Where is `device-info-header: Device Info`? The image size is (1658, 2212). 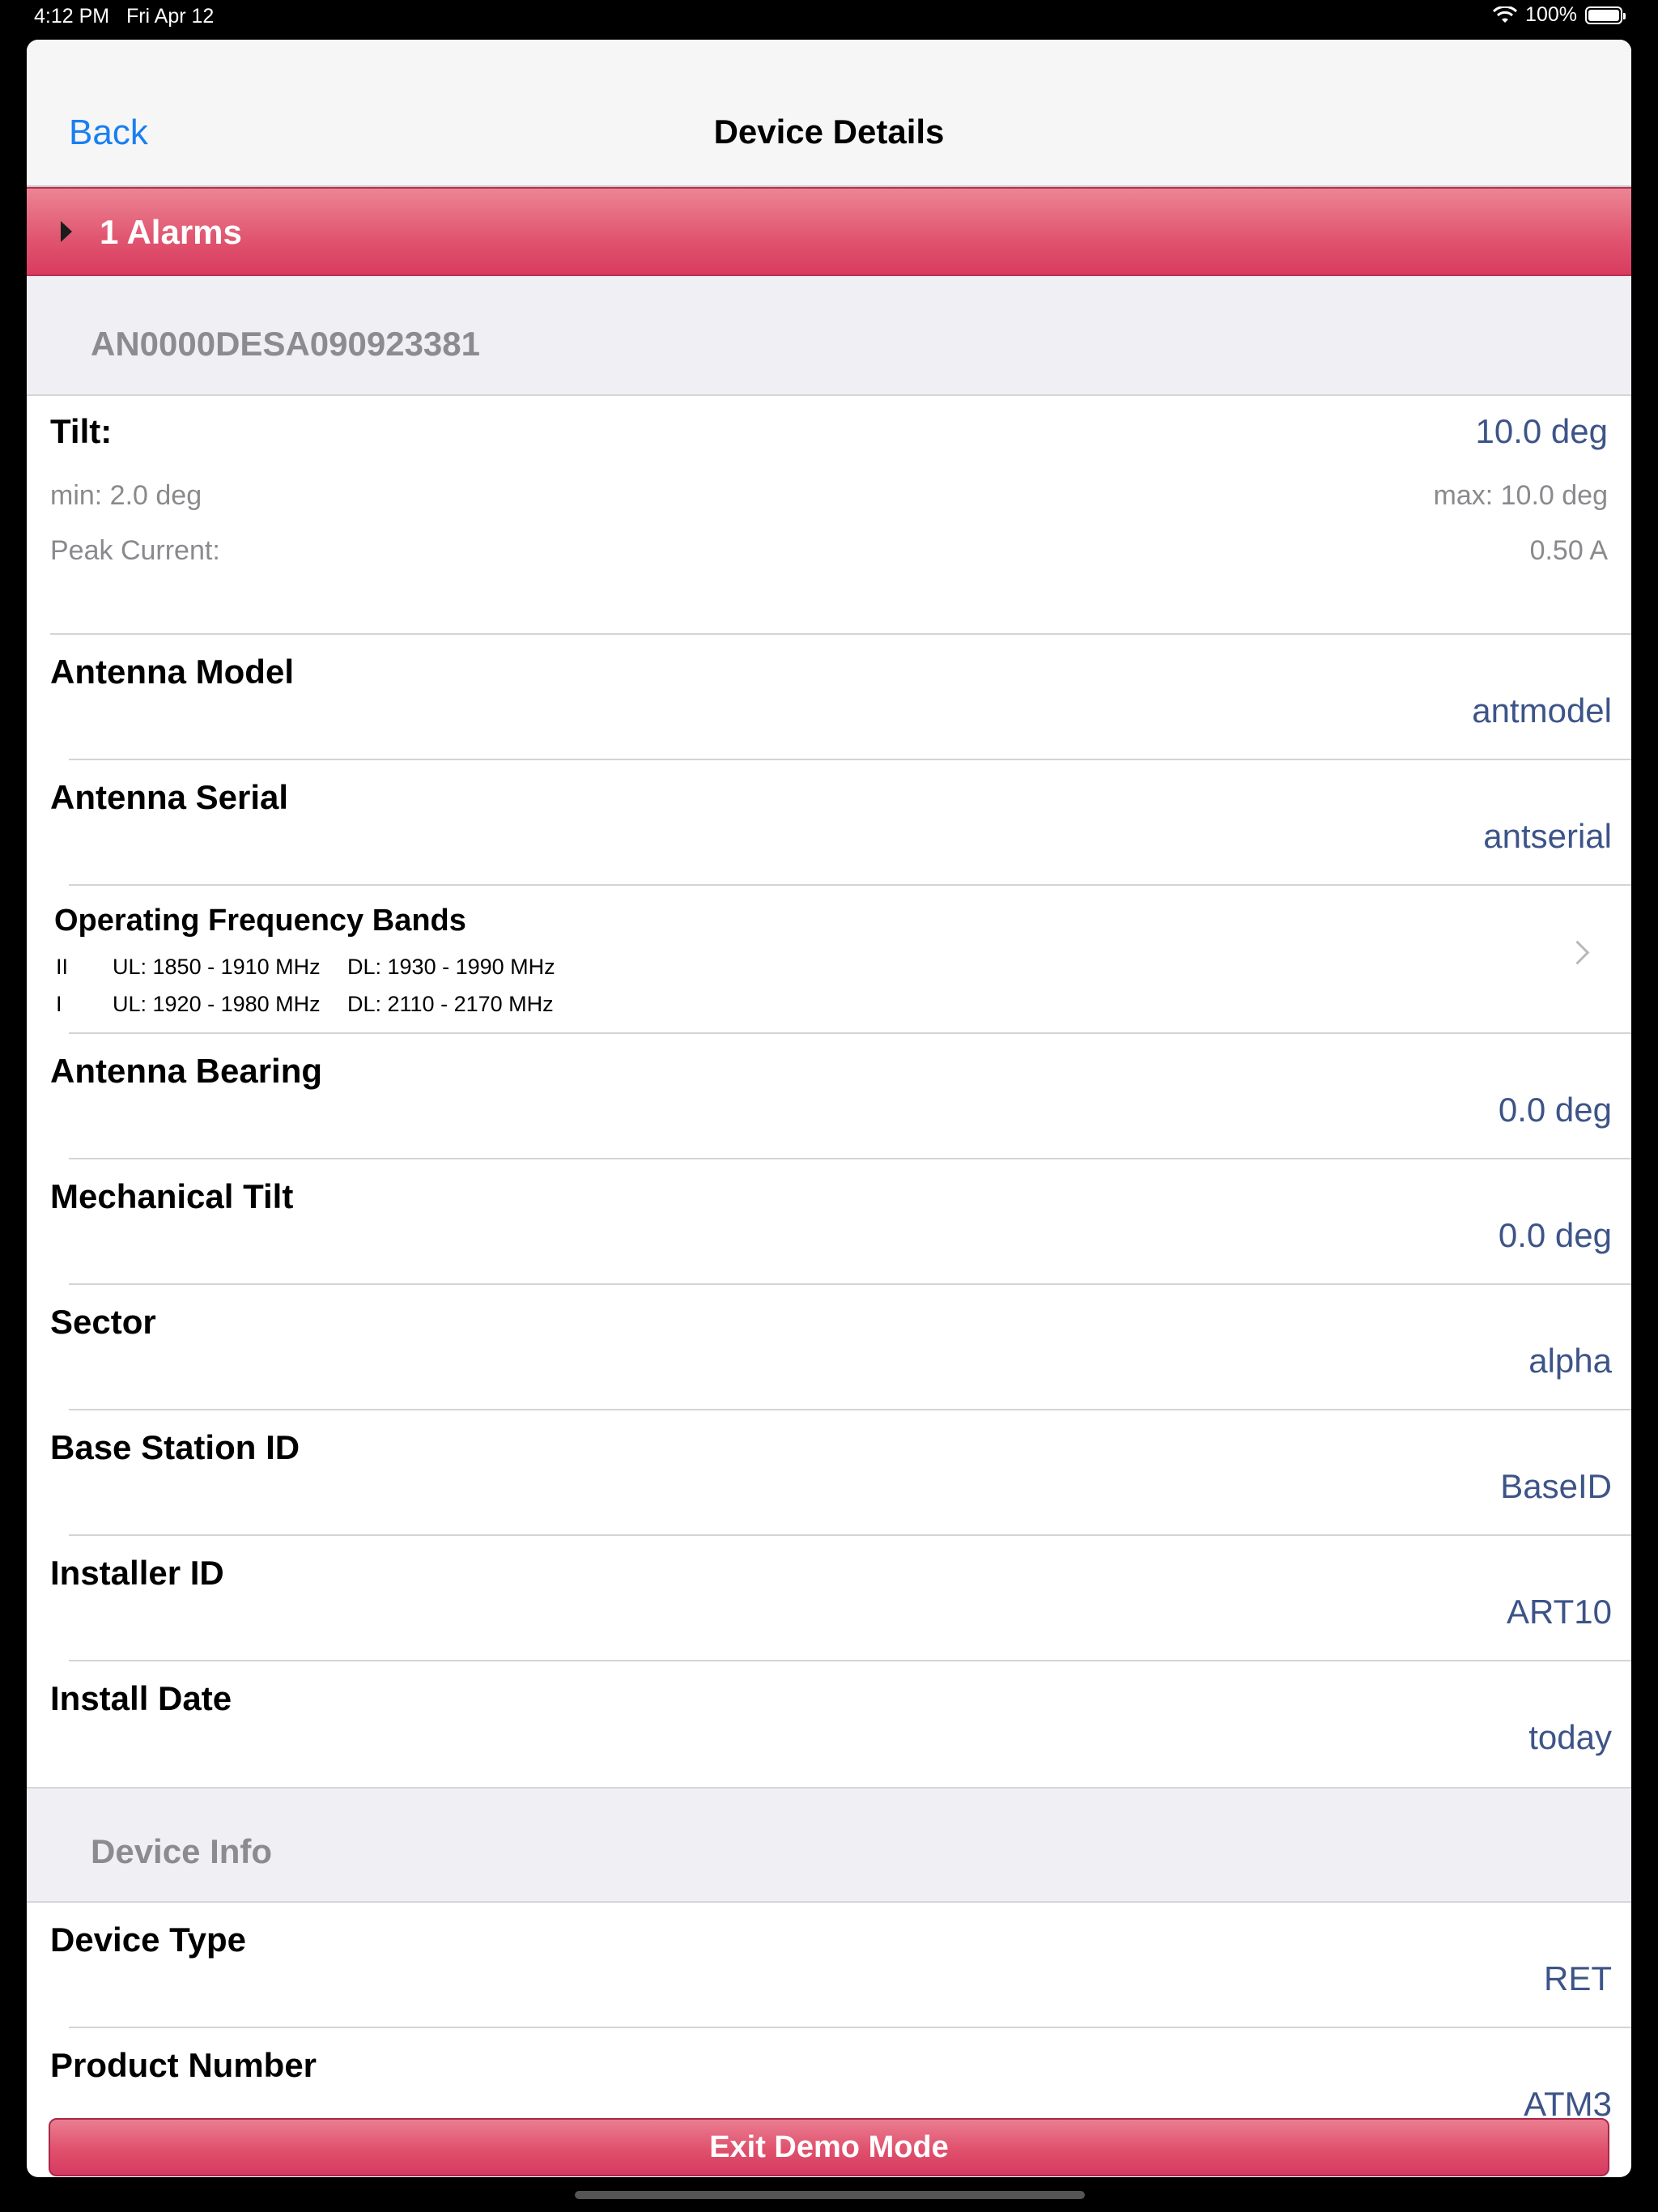 device-info-header: Device Info is located at coordinates (182, 1851).